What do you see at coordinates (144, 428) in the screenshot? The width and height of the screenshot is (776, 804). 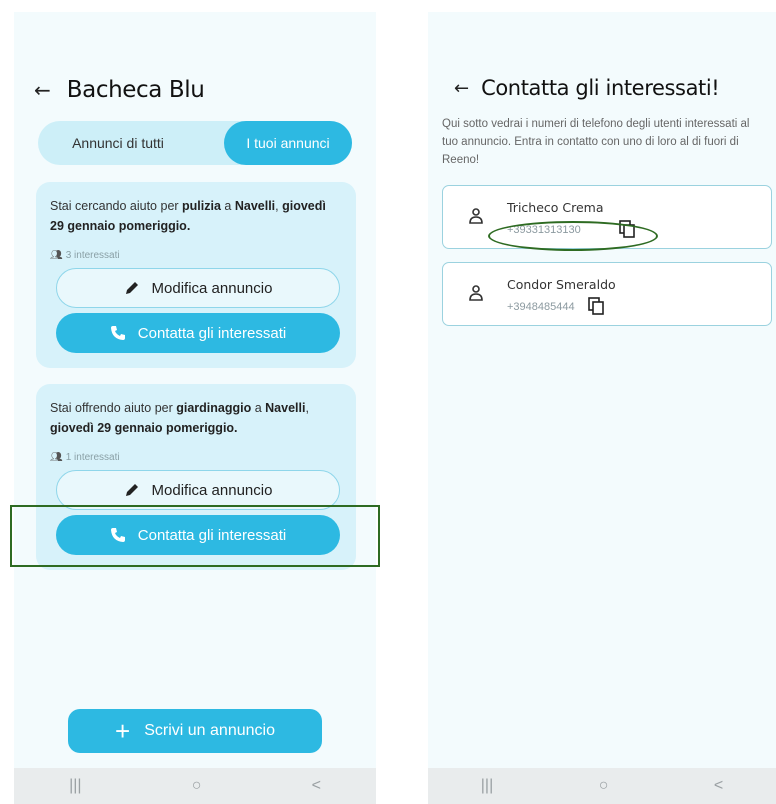 I see `ad-when: giovedì 29 gennaio pomeriggio.` at bounding box center [144, 428].